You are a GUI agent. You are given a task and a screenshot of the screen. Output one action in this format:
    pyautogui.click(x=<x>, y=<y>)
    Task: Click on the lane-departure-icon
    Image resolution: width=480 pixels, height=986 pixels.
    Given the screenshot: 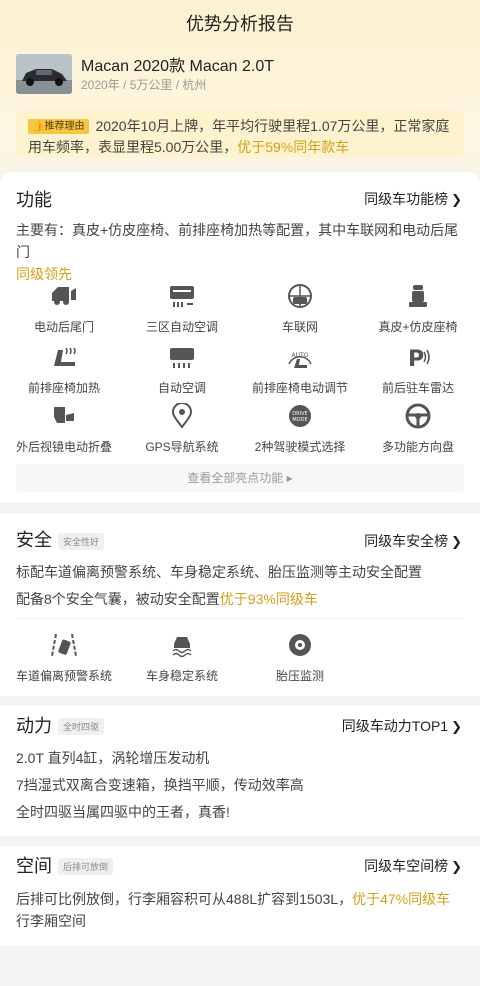 What is the action you would take?
    pyautogui.click(x=64, y=645)
    